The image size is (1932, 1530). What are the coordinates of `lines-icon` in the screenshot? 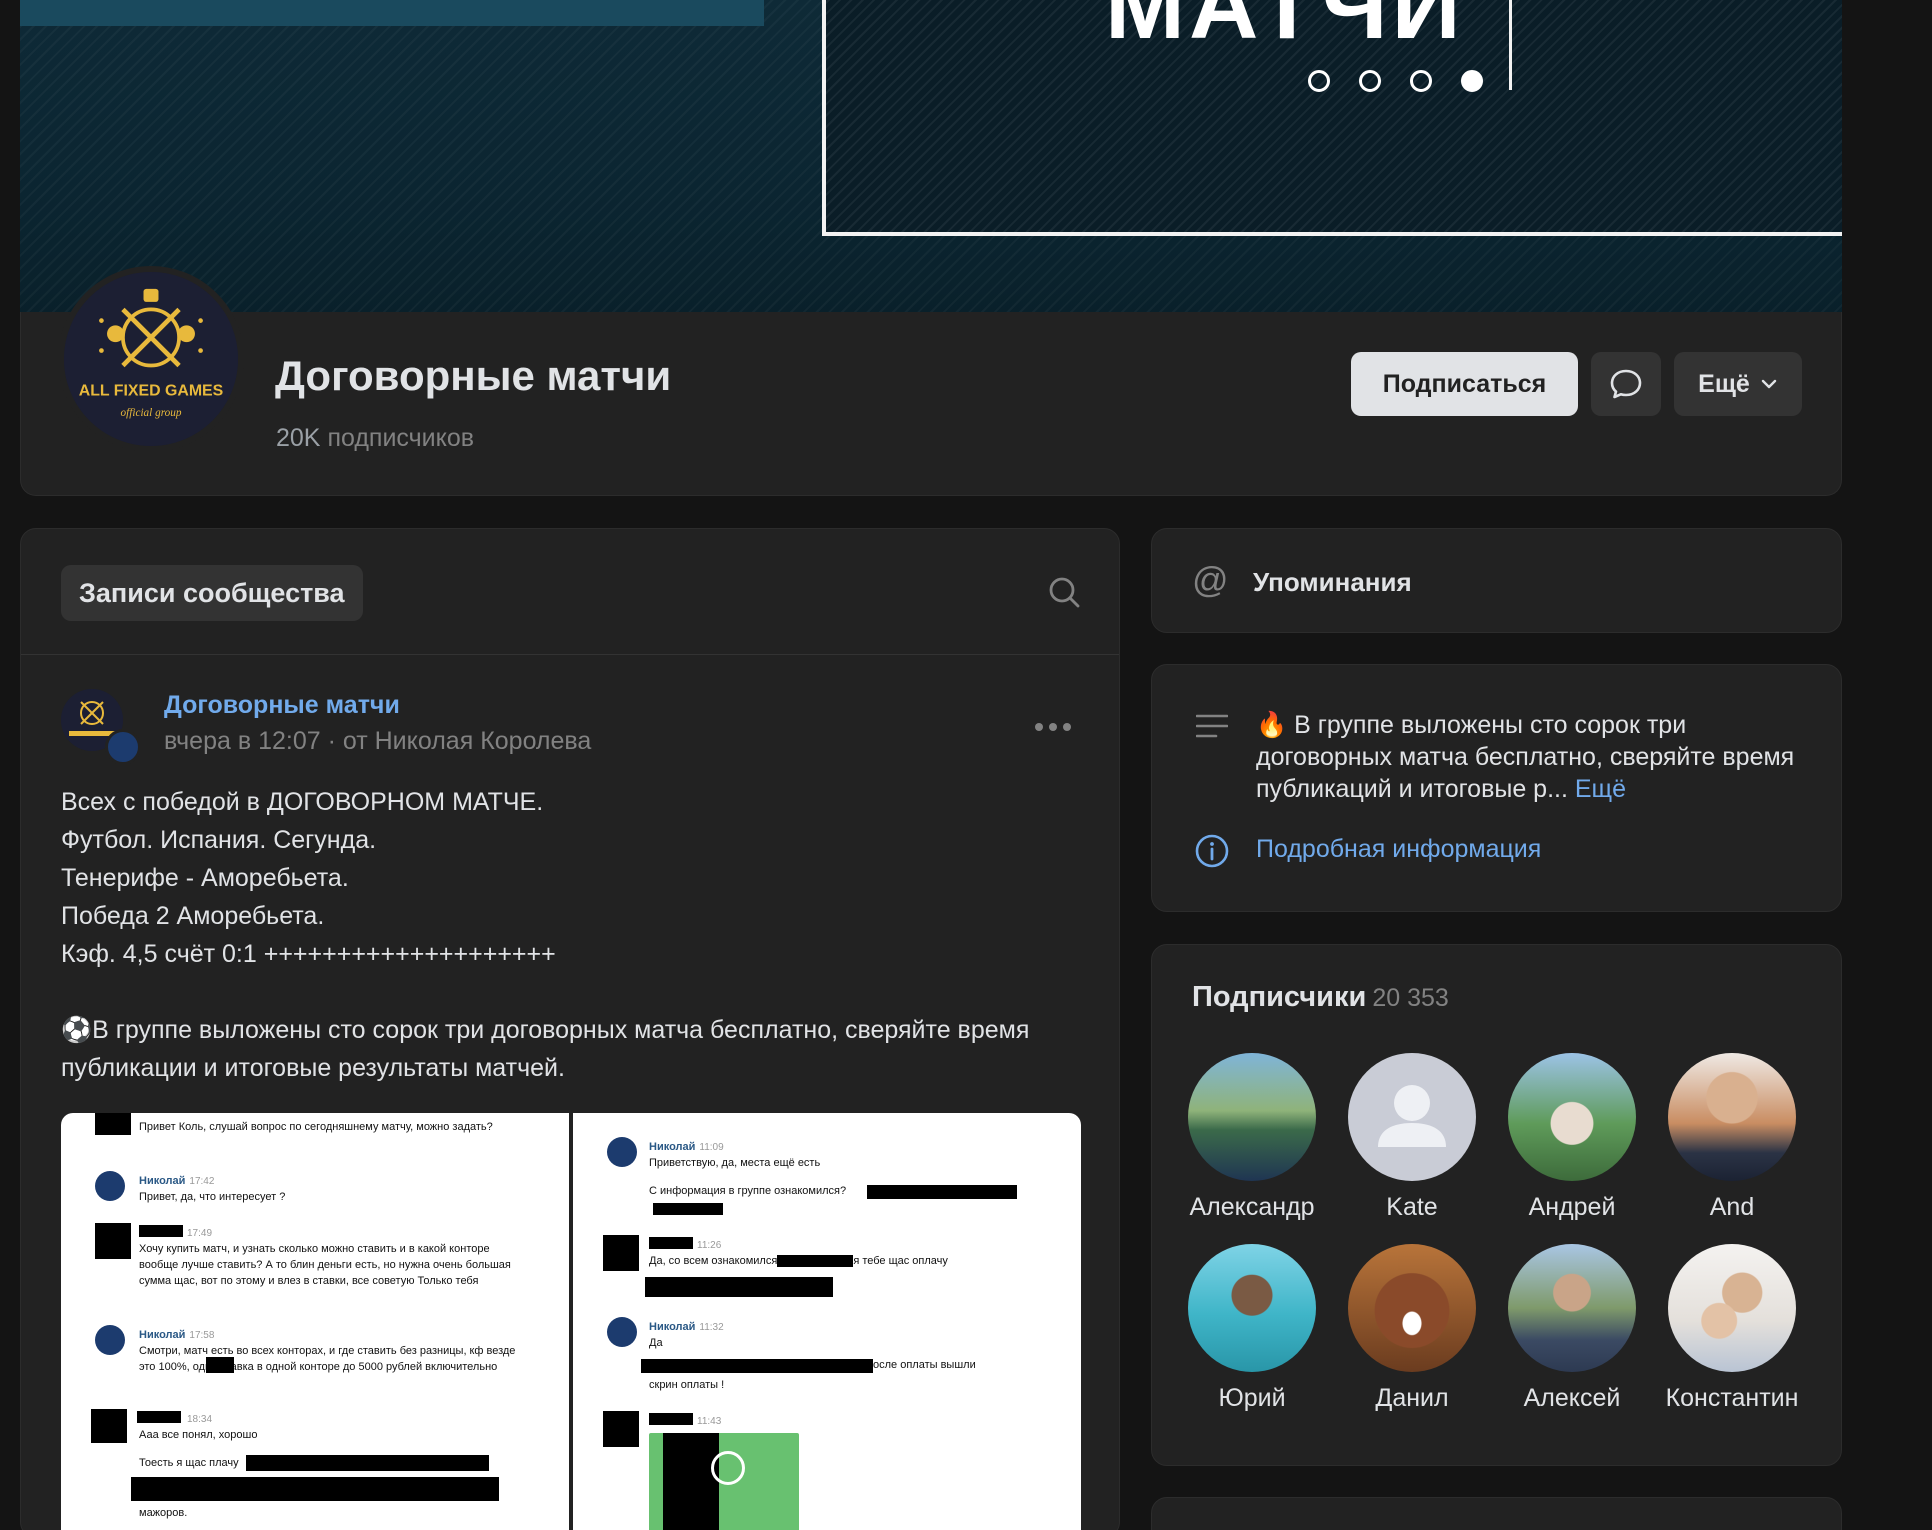 It's located at (1212, 726).